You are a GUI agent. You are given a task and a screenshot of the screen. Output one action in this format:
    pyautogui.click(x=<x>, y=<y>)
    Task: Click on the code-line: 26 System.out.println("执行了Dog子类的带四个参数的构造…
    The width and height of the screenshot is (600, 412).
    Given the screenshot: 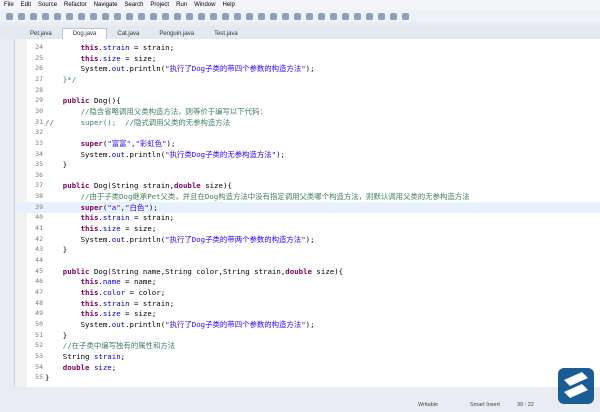 What is the action you would take?
    pyautogui.click(x=307, y=68)
    